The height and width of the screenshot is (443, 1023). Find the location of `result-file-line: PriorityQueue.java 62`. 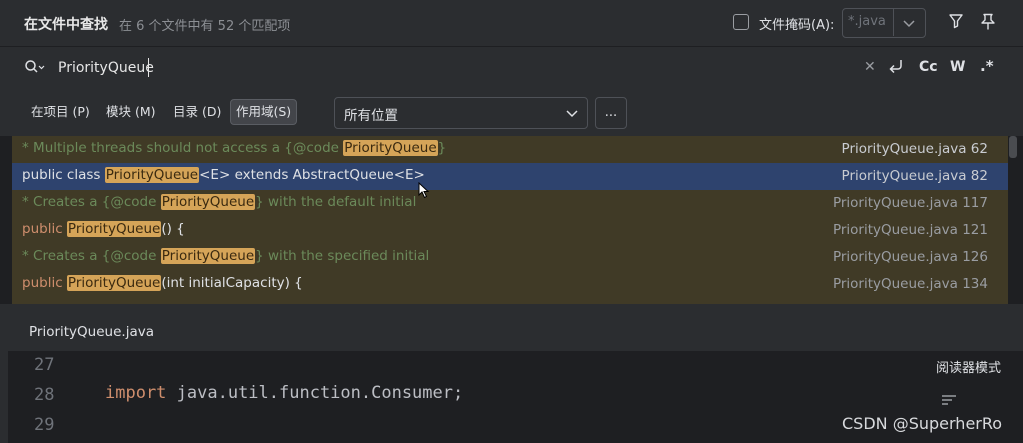

result-file-line: PriorityQueue.java 62 is located at coordinates (914, 149).